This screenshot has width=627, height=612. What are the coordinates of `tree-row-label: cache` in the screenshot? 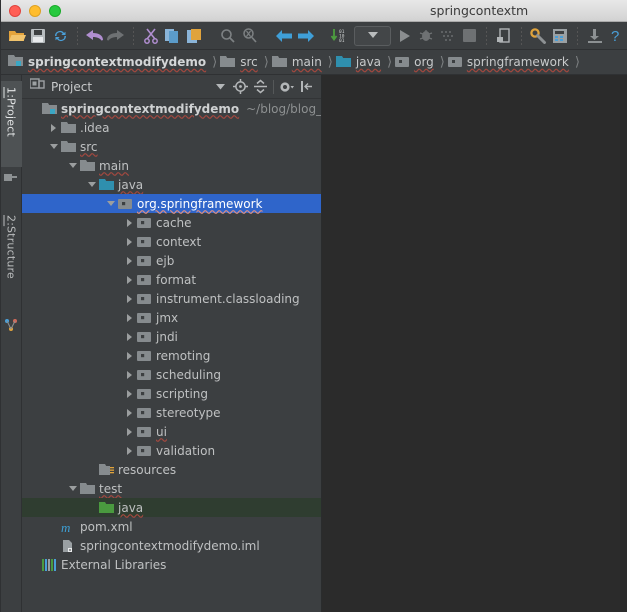 It's located at (174, 222).